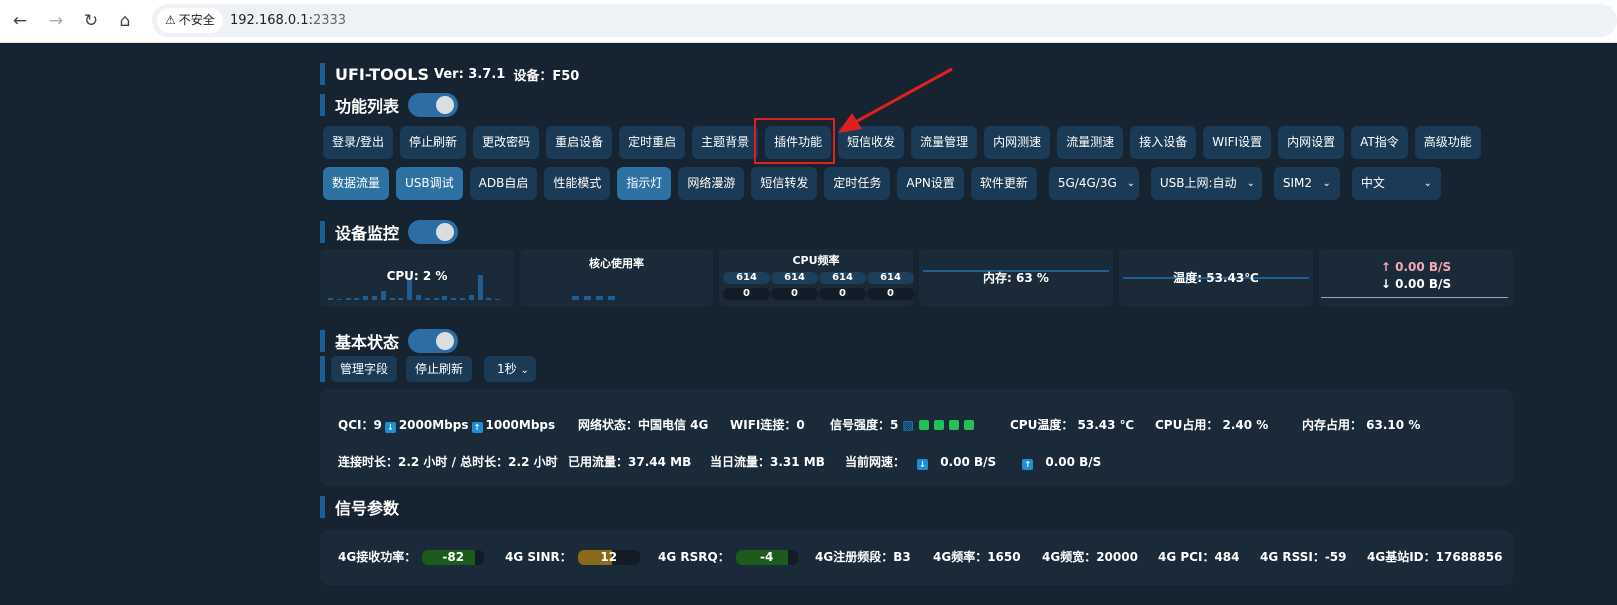 The height and width of the screenshot is (605, 1617). Describe the element at coordinates (616, 263) in the screenshot. I see `core-usage-title: 核心使用率` at that location.